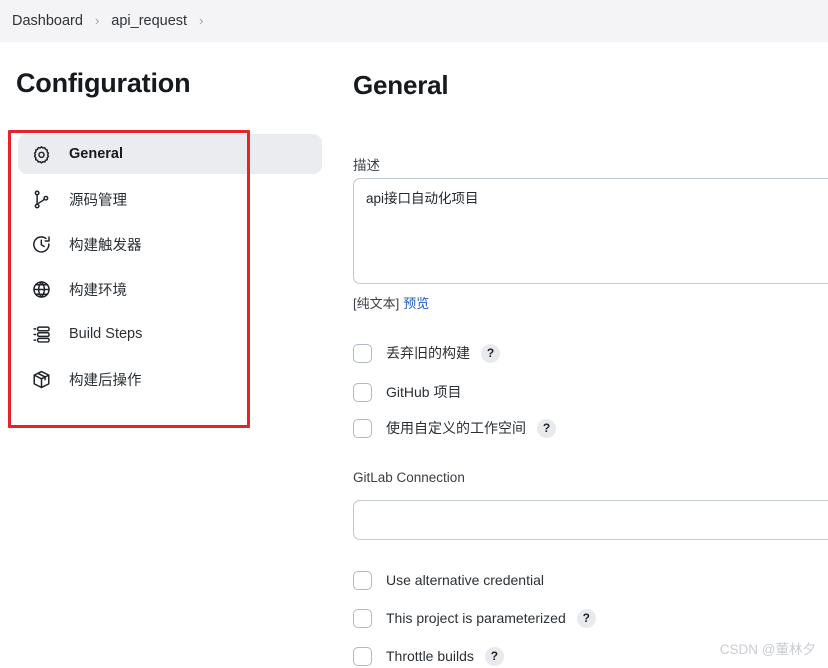 Image resolution: width=828 pixels, height=668 pixels. What do you see at coordinates (362, 618) in the screenshot?
I see `checkbox-this-project-is-parameterized` at bounding box center [362, 618].